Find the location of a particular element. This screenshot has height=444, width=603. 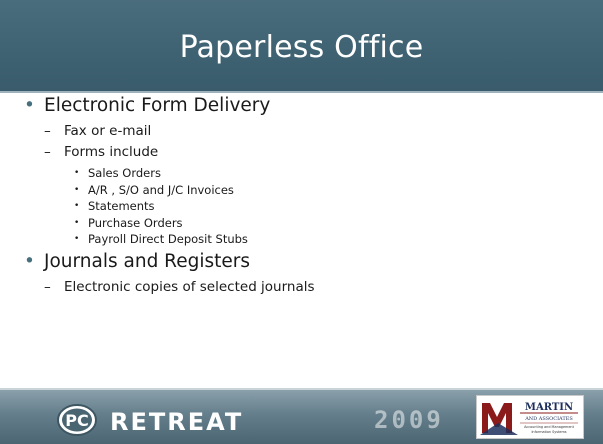

list-item: – Fax or e-mail is located at coordinates (313, 131).